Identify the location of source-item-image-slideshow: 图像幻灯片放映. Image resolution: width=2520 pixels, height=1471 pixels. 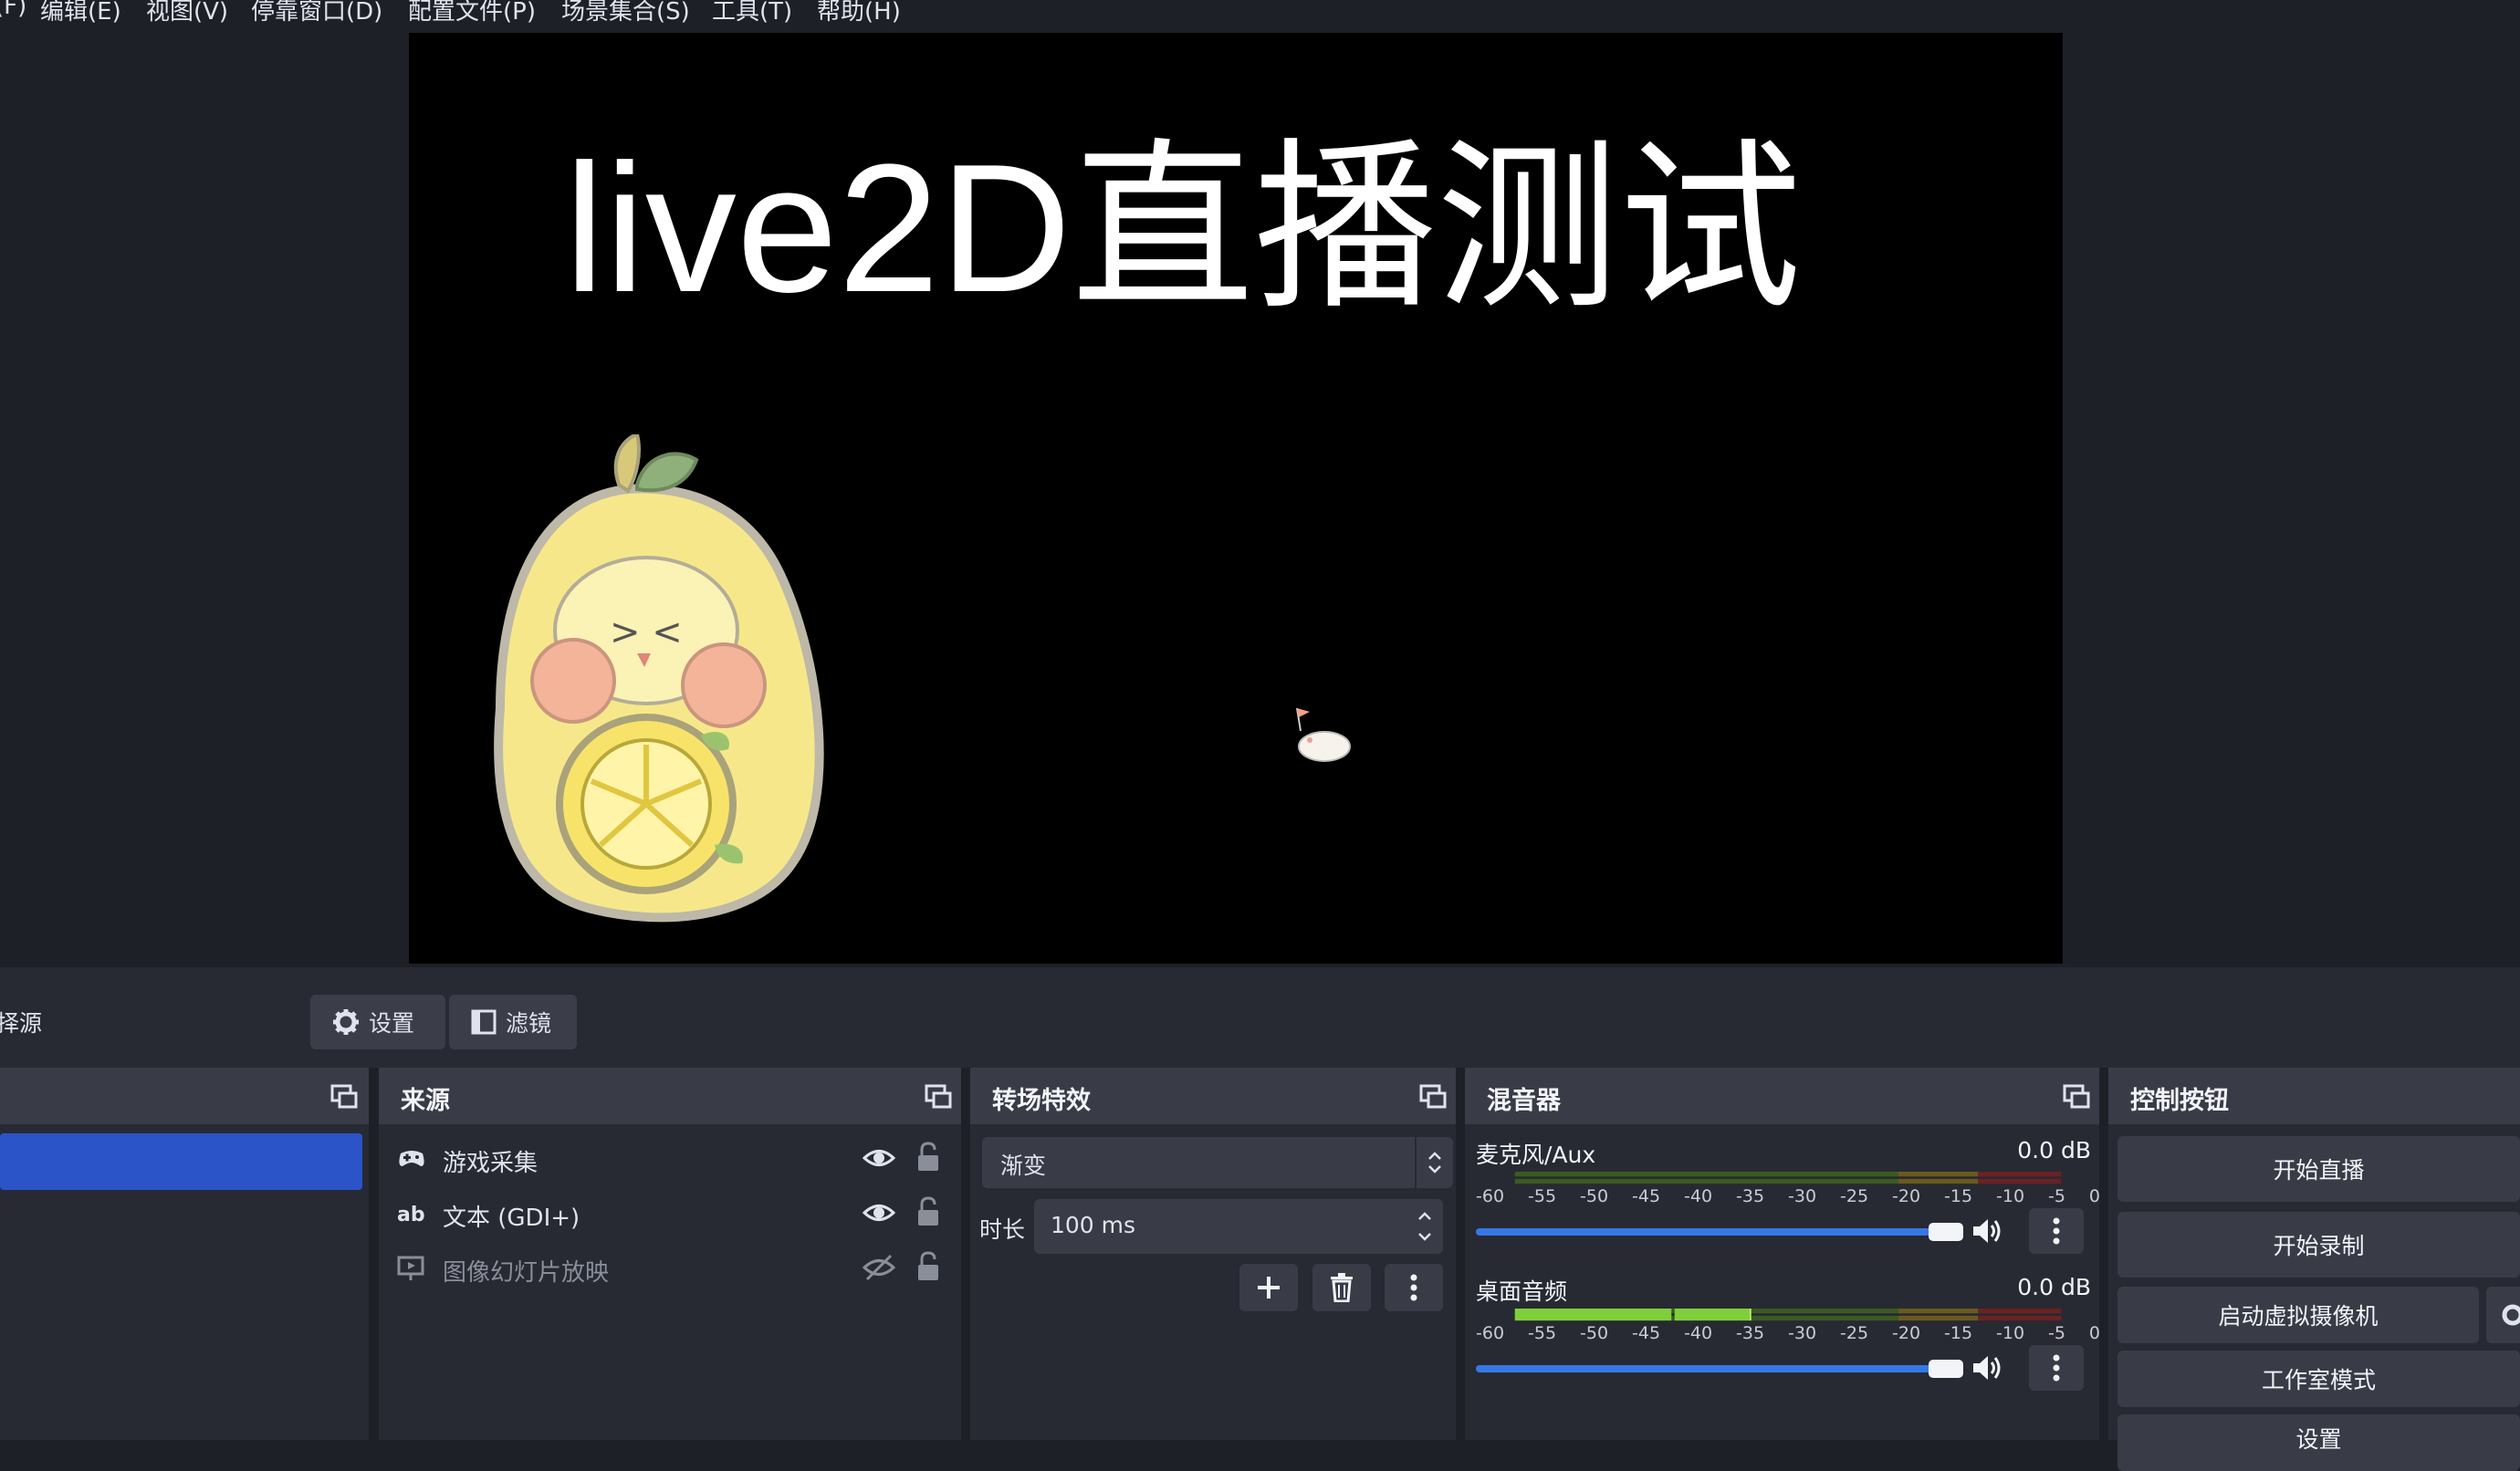
(671, 1269).